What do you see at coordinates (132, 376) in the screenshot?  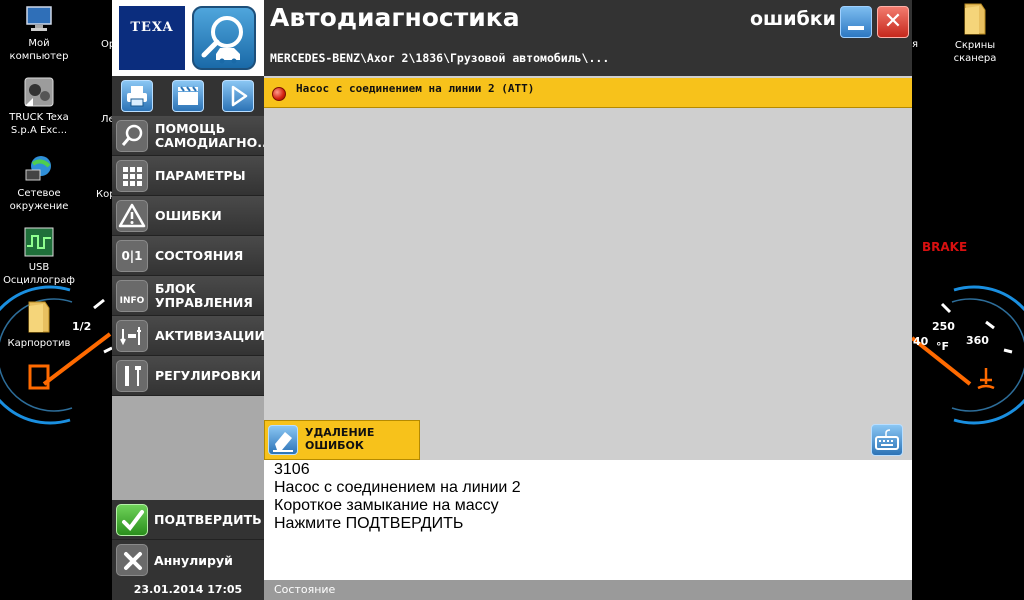 I see `tools-icon` at bounding box center [132, 376].